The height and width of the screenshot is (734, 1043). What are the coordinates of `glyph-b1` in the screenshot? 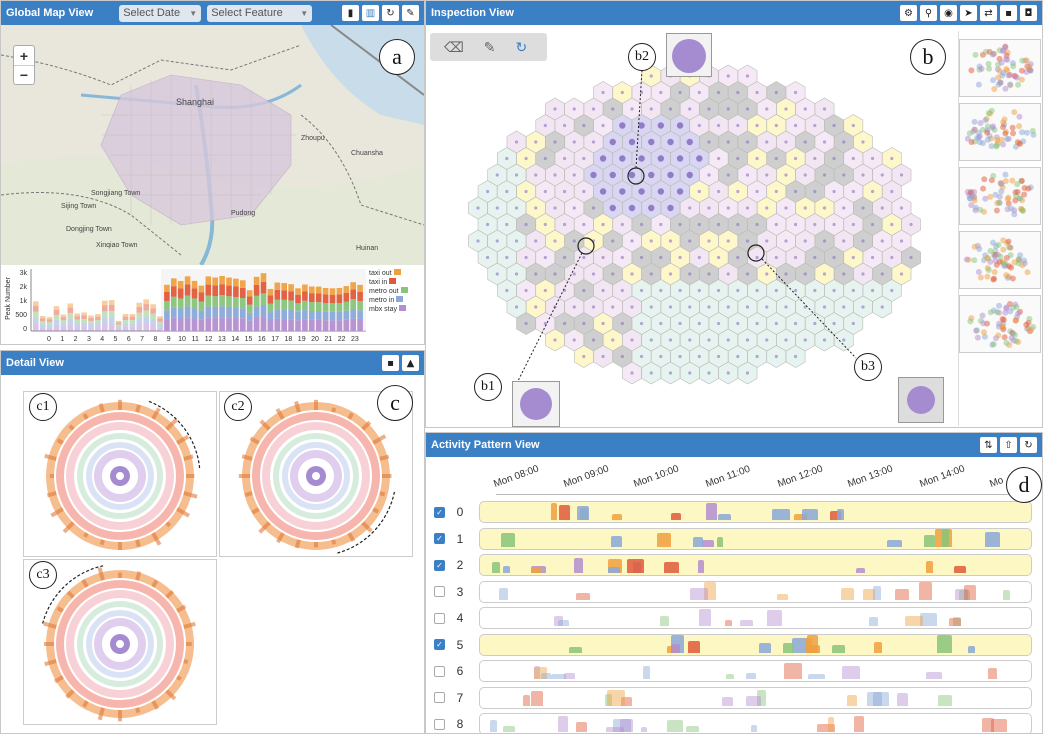 It's located at (536, 404).